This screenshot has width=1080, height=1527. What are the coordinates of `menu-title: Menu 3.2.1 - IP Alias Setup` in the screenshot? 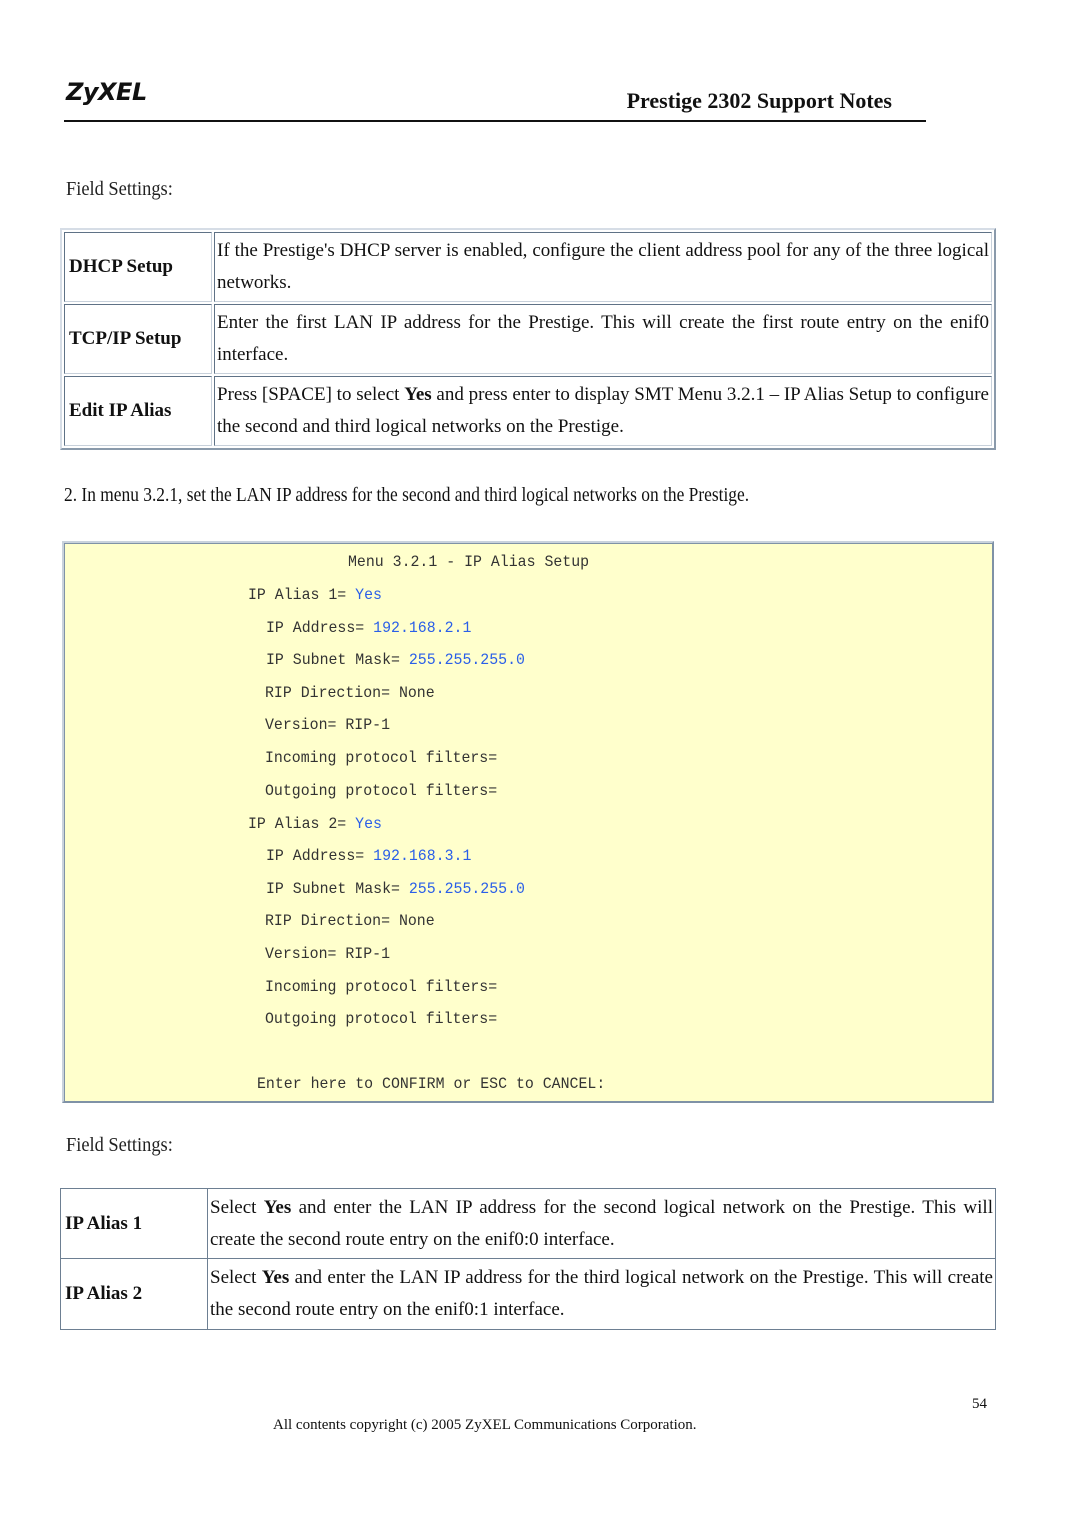 It's located at (469, 562).